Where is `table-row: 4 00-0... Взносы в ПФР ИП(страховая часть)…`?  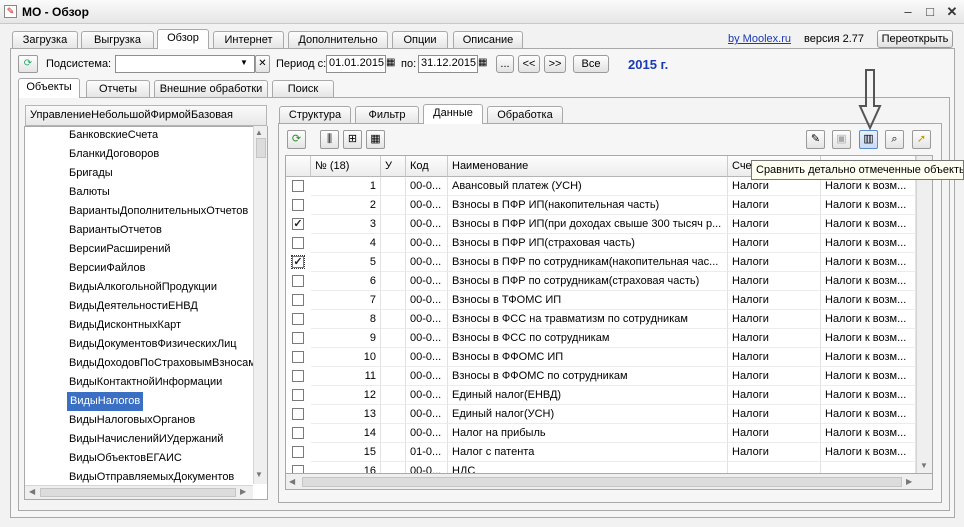 table-row: 4 00-0... Взносы в ПФР ИП(страховая часть)… is located at coordinates (601, 243).